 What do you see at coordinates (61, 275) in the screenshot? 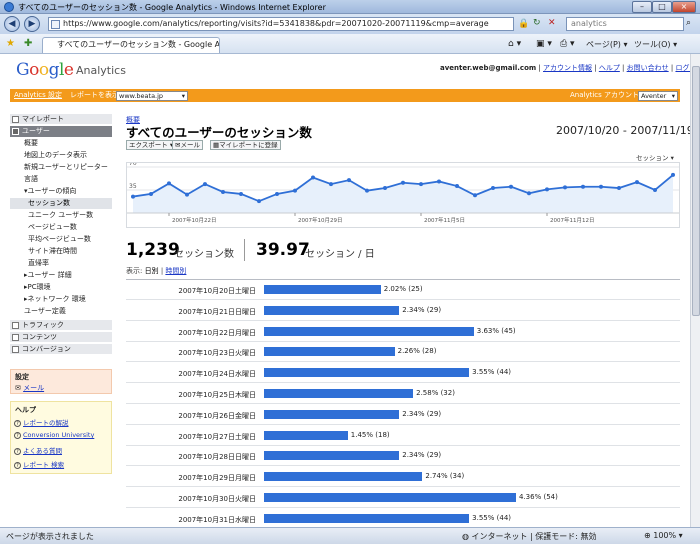
I see `sidebar-item-user-detail: ▸ユーザー 詳細` at bounding box center [61, 275].